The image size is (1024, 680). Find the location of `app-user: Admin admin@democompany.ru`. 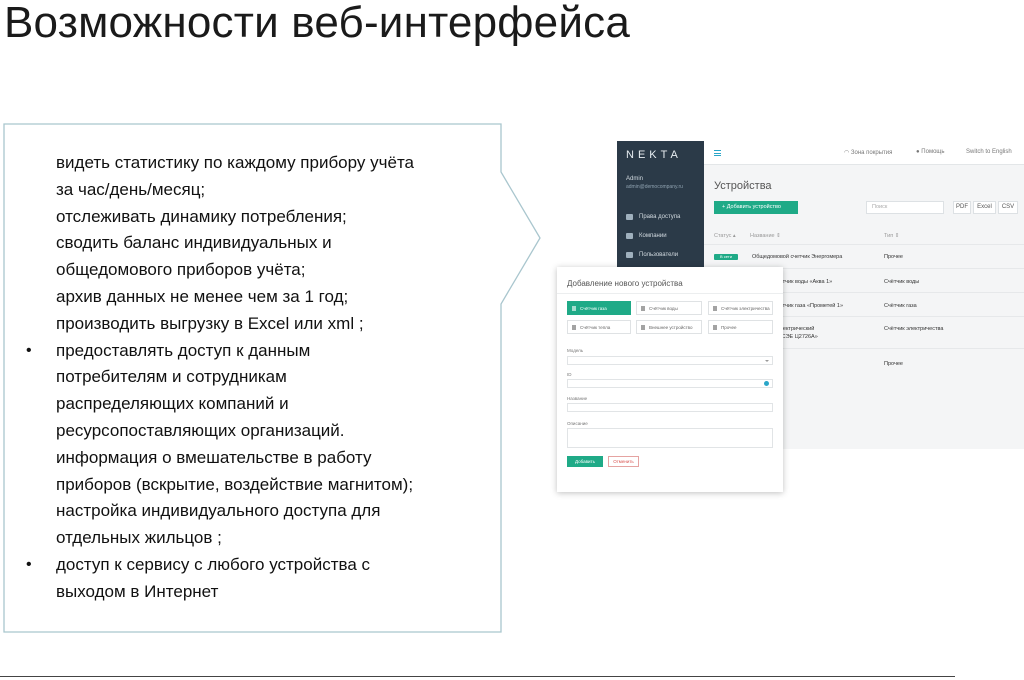

app-user: Admin admin@democompany.ru is located at coordinates (654, 183).